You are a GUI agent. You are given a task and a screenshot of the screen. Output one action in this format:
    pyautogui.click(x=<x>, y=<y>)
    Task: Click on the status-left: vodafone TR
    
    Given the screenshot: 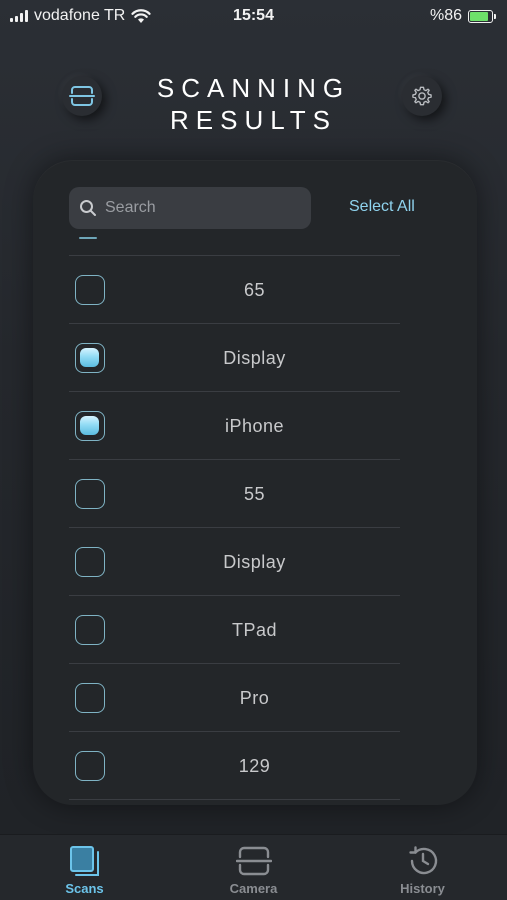 What is the action you would take?
    pyautogui.click(x=80, y=16)
    